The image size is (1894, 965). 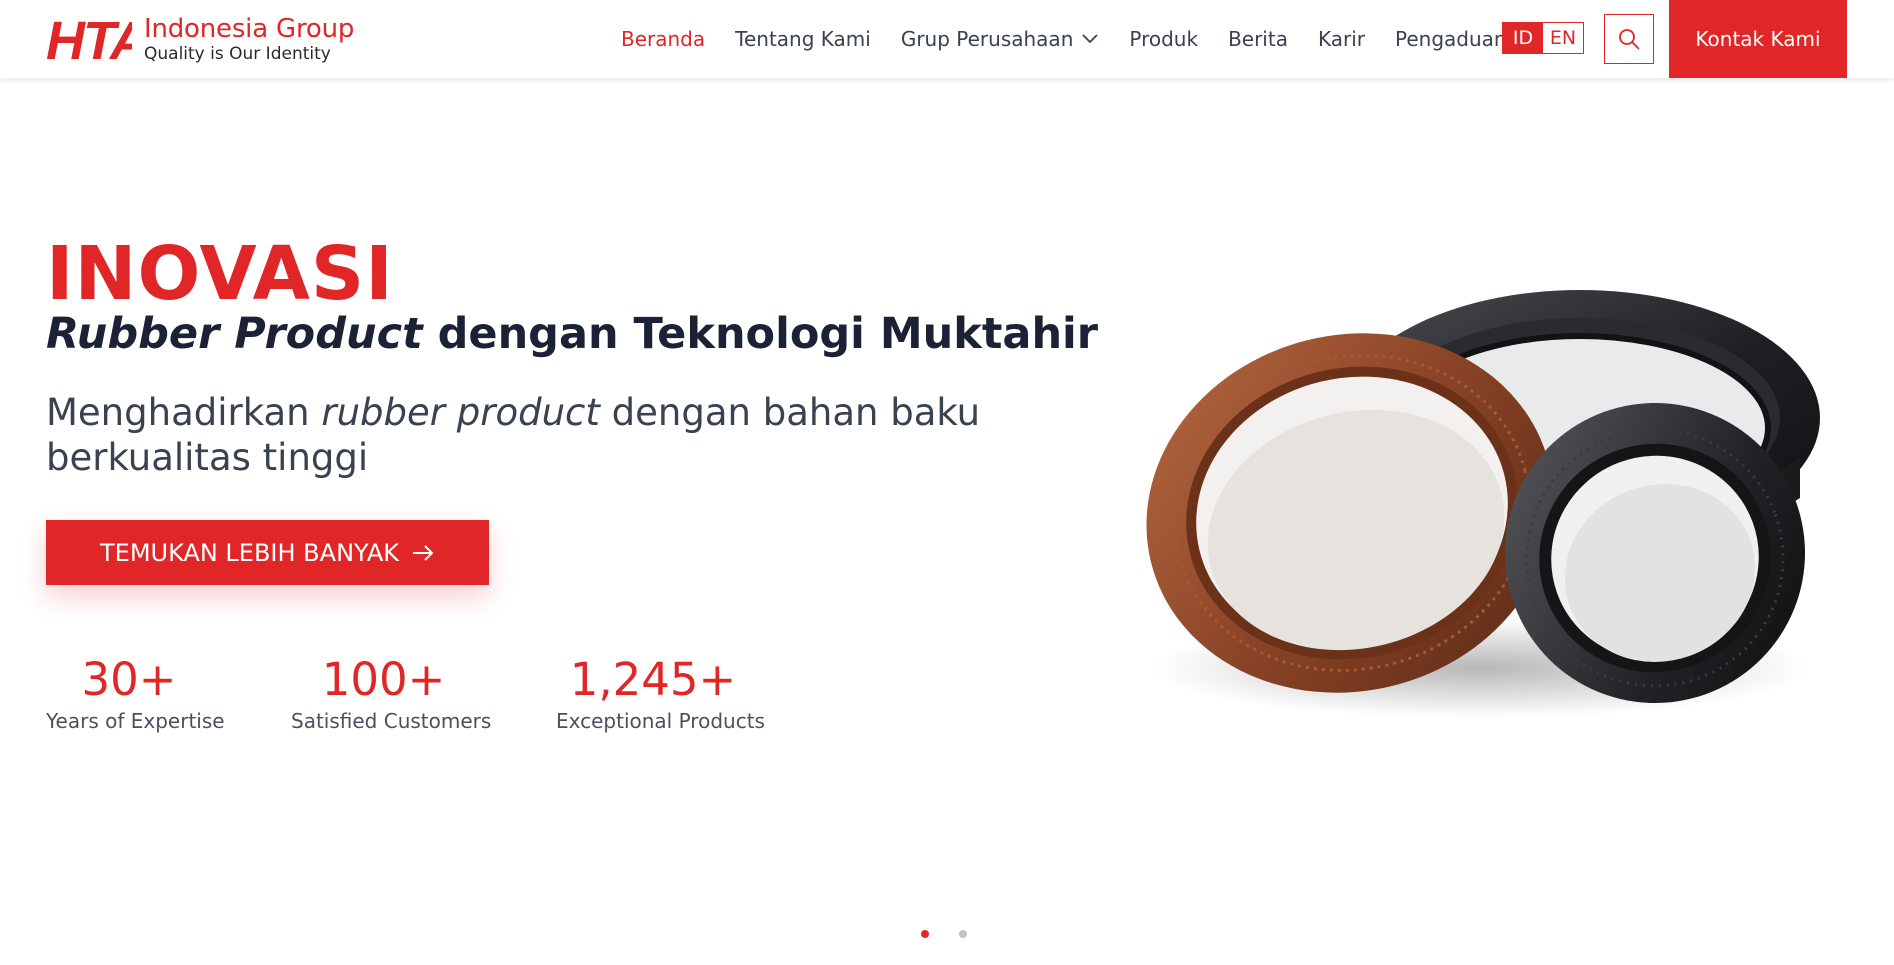 I want to click on stat-years: 30+ Years of Expertise, so click(x=135, y=693).